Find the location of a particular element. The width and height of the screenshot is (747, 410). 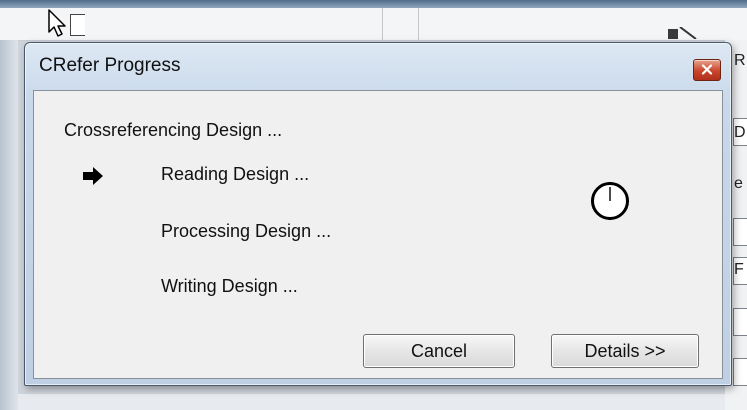

background-window-titlebar is located at coordinates (373, 4).